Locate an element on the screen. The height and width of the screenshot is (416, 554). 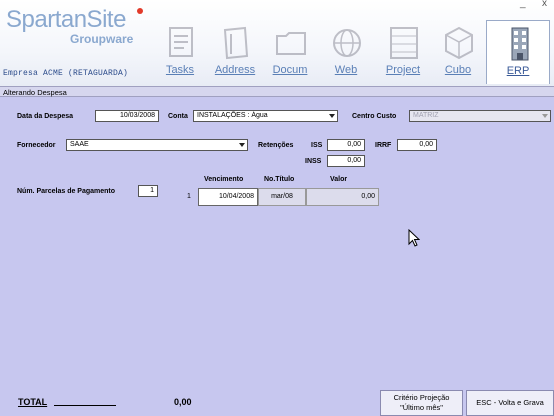
nav-erp: ERP is located at coordinates (518, 52).